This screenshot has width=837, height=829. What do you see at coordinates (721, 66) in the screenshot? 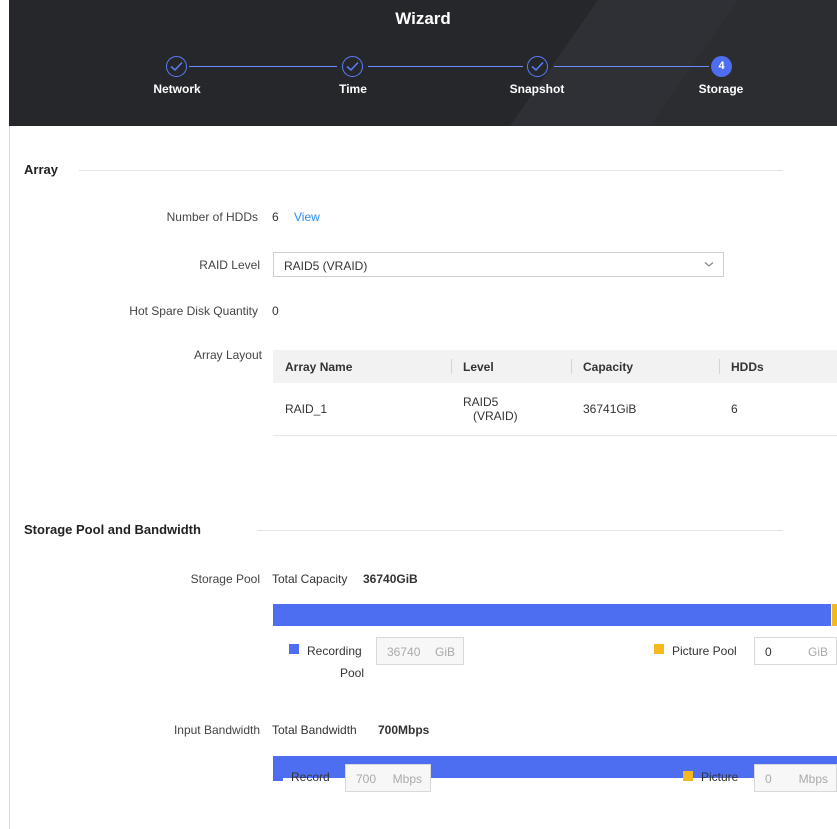
I see `step-storage-number: 4` at bounding box center [721, 66].